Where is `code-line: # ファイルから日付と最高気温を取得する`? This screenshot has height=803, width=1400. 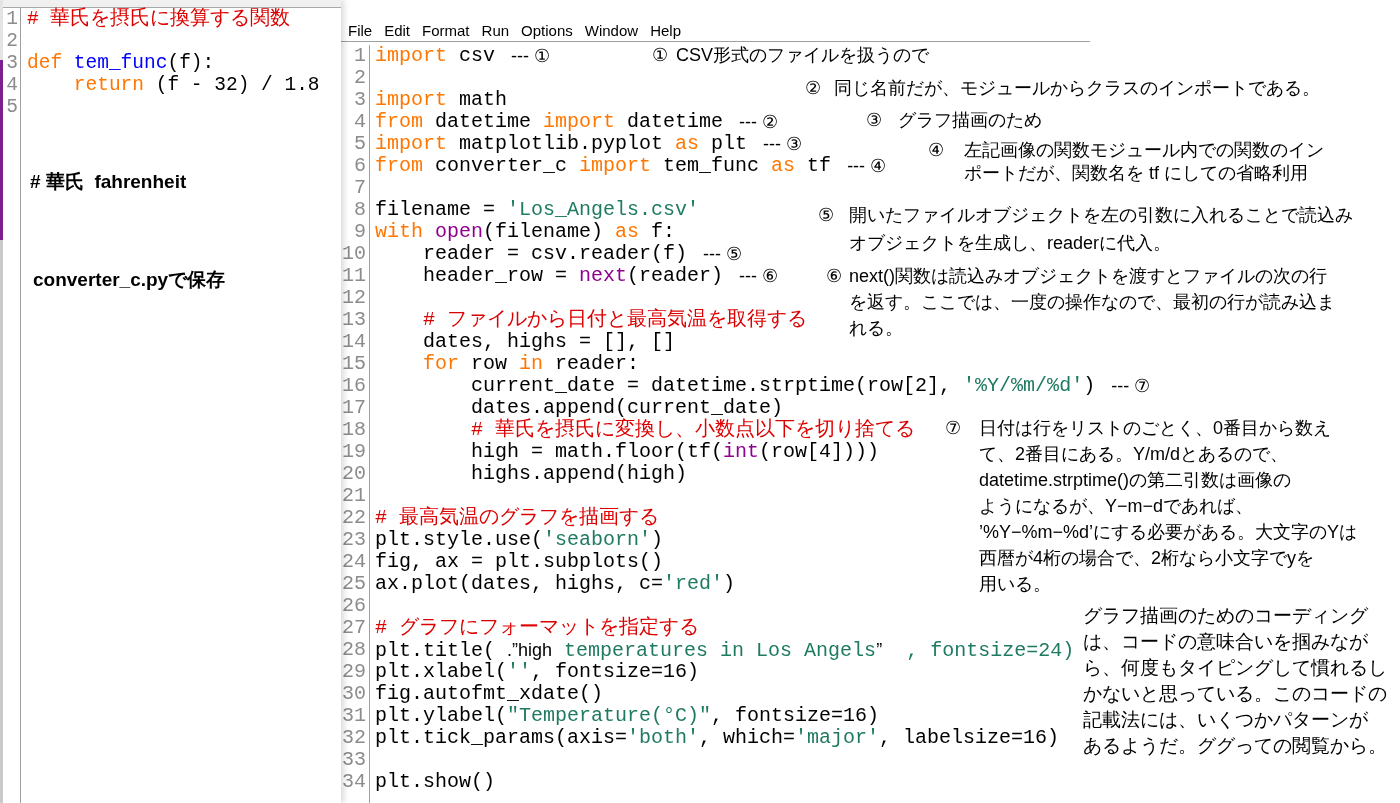
code-line: # ファイルから日付と最高気温を取得する is located at coordinates (615, 320).